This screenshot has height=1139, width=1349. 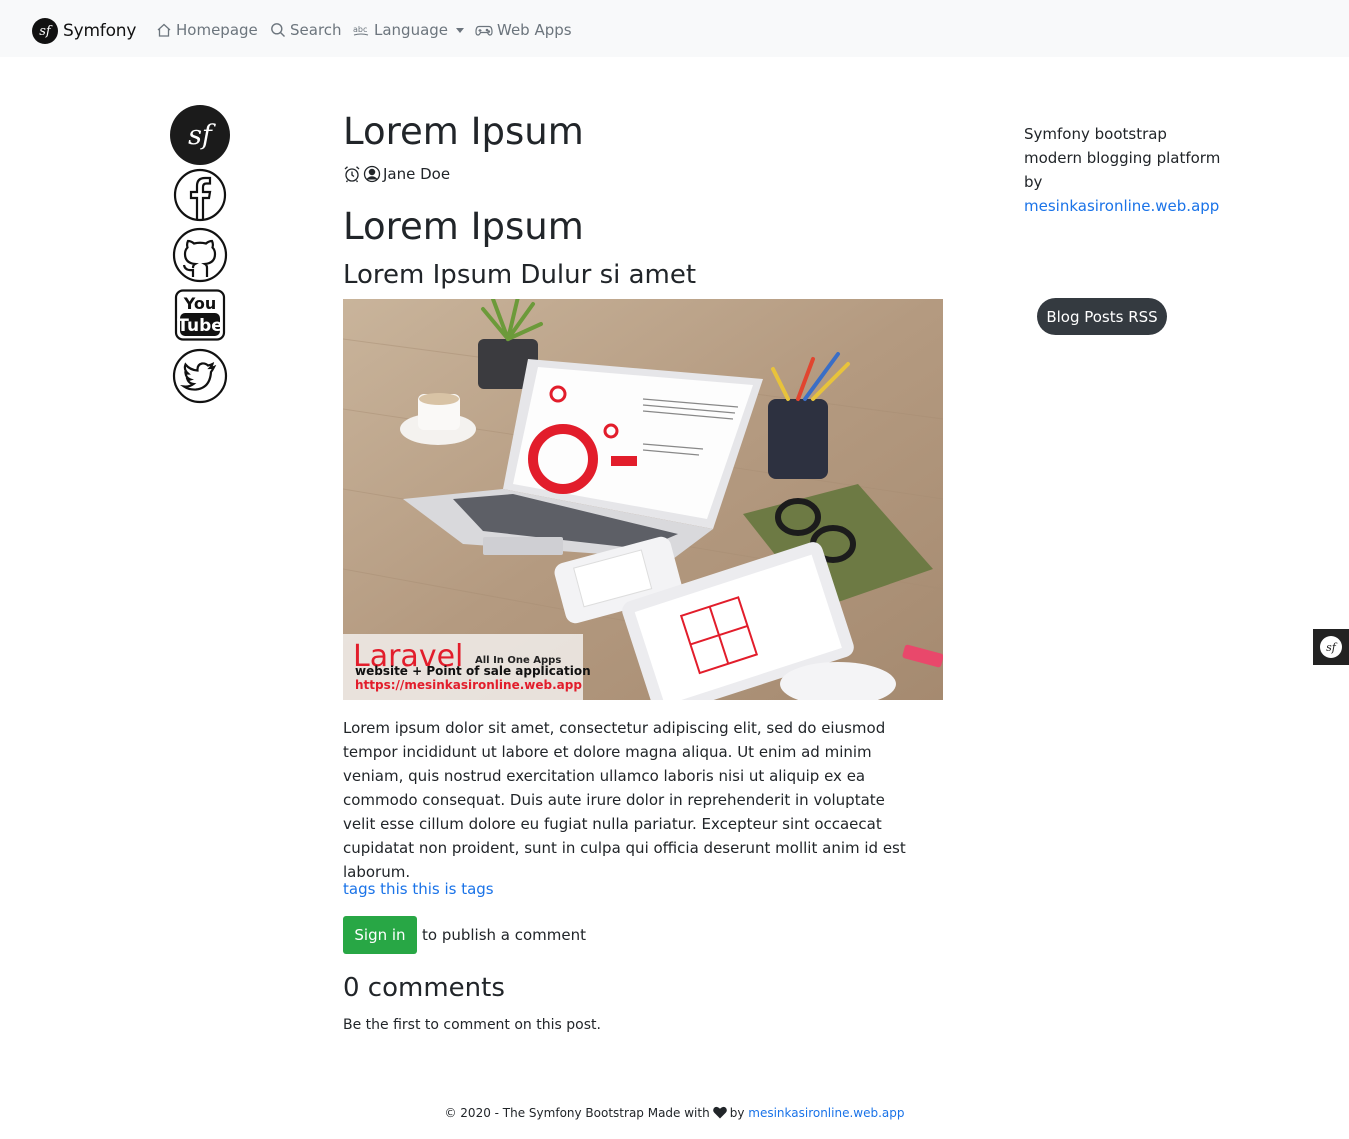 What do you see at coordinates (473, 671) in the screenshot?
I see `svg-text:website + Point of sale applic: website + Point of sale application` at bounding box center [473, 671].